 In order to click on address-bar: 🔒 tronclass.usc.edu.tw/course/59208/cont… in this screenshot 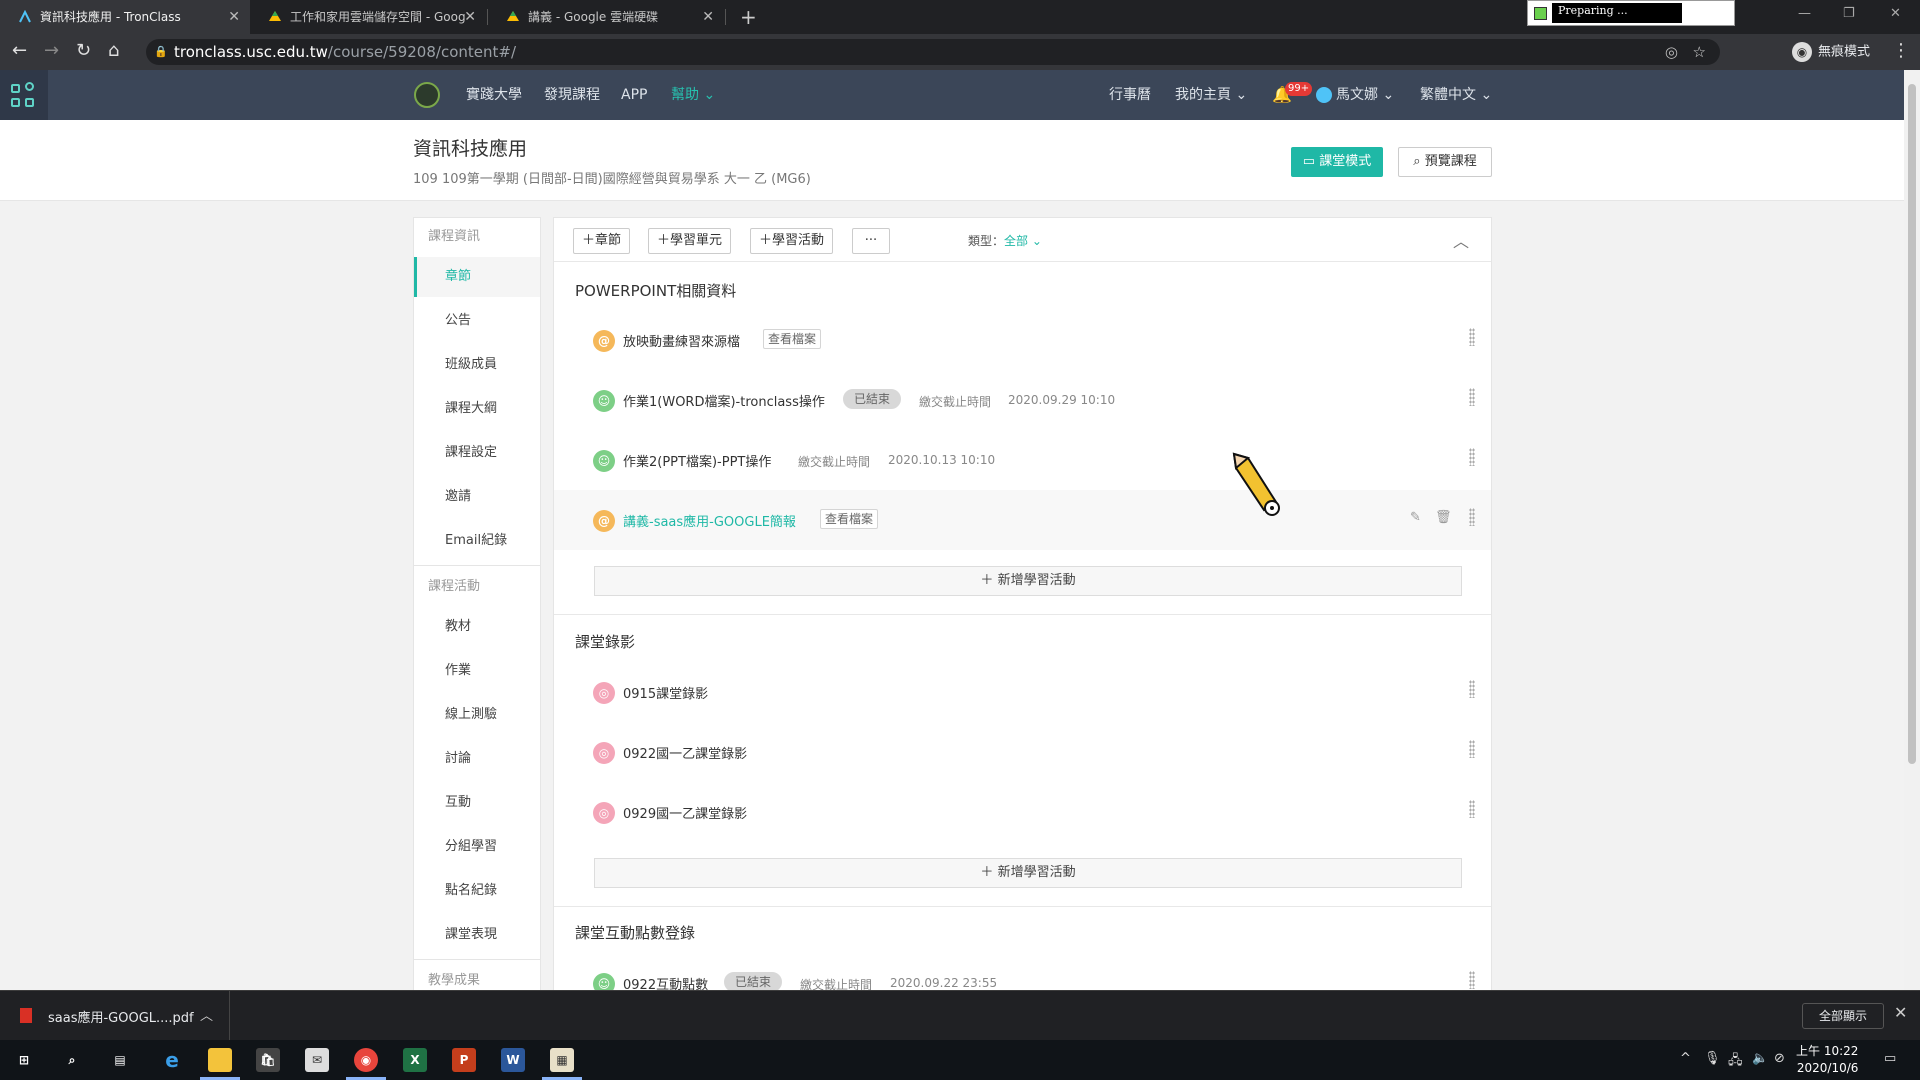, I will do `click(933, 52)`.